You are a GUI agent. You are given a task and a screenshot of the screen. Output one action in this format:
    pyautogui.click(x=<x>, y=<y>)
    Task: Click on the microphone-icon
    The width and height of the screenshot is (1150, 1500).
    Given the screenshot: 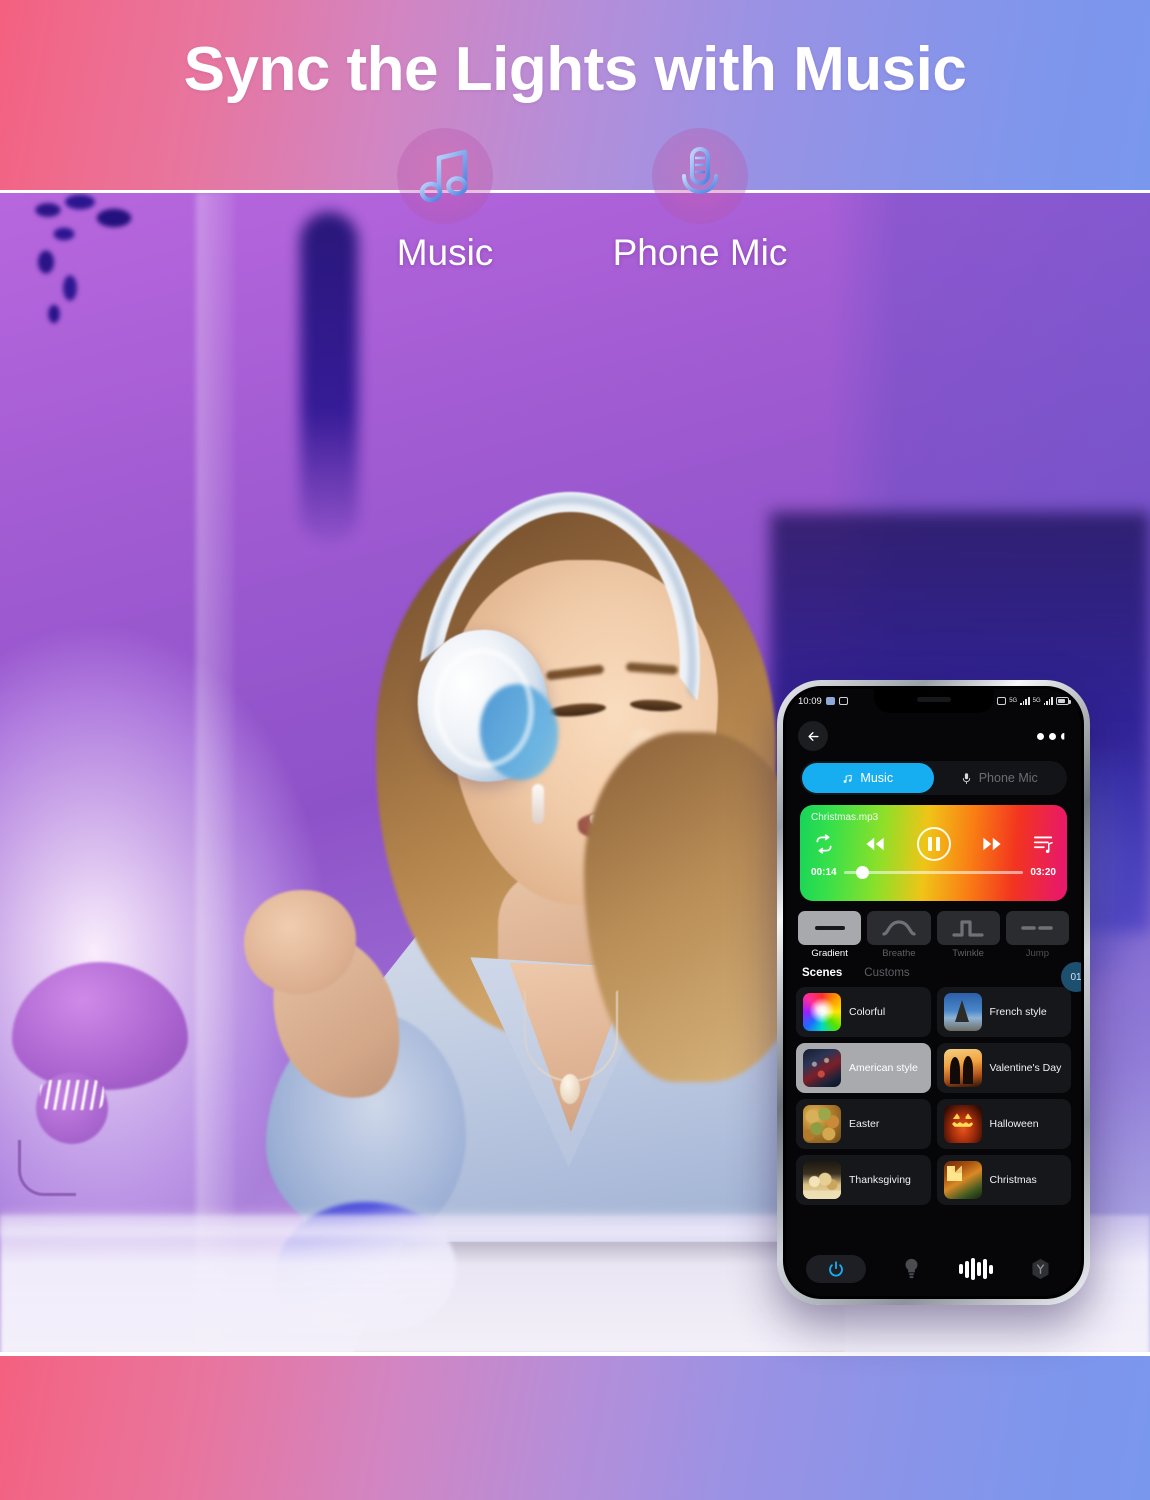 What is the action you would take?
    pyautogui.click(x=700, y=176)
    